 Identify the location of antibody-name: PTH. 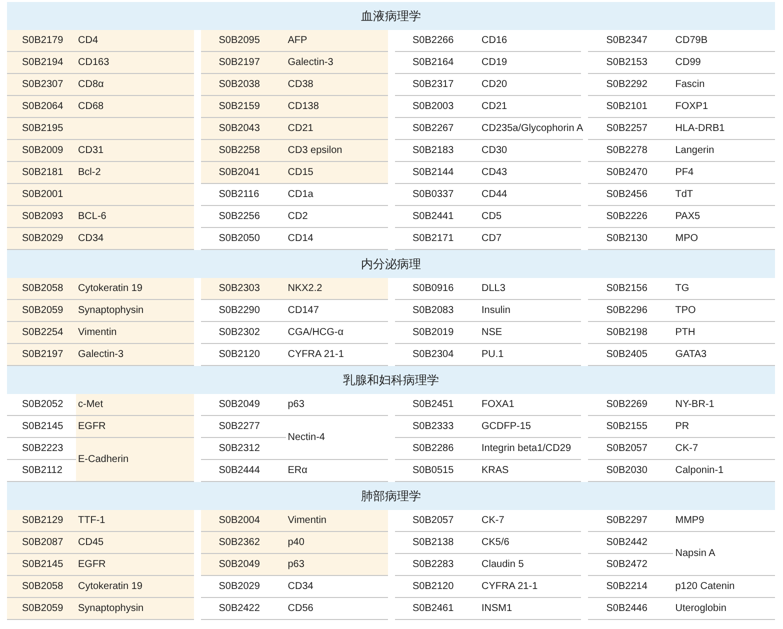
(724, 333).